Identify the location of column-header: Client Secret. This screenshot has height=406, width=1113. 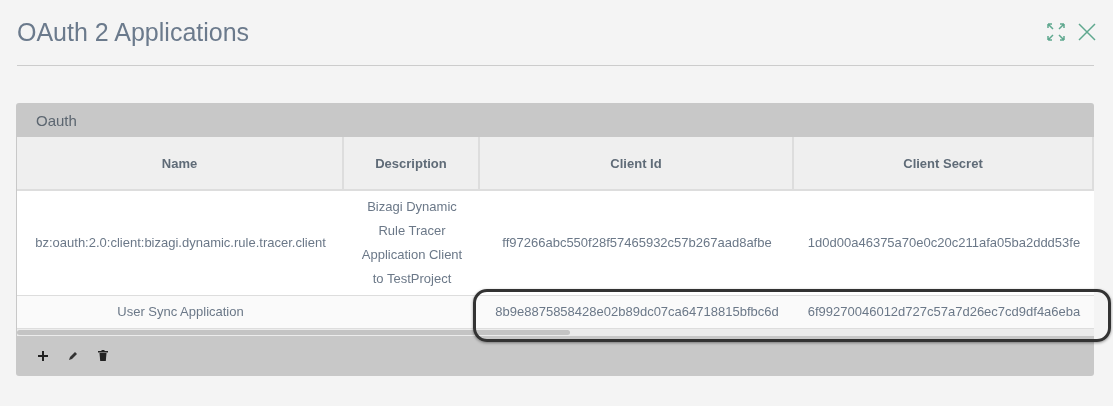
(944, 164).